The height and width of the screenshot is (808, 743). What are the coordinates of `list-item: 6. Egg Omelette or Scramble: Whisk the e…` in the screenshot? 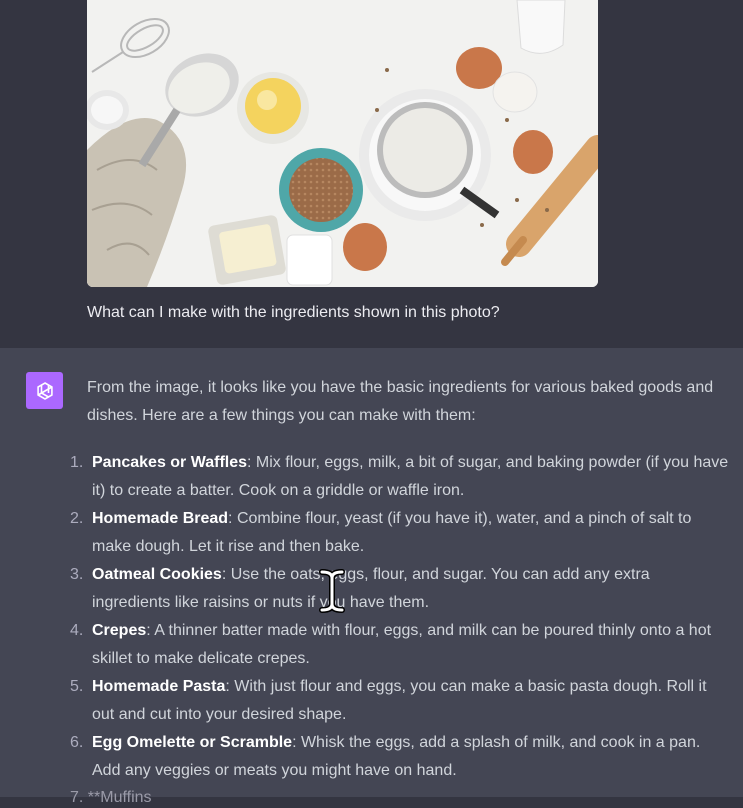 It's located at (400, 757).